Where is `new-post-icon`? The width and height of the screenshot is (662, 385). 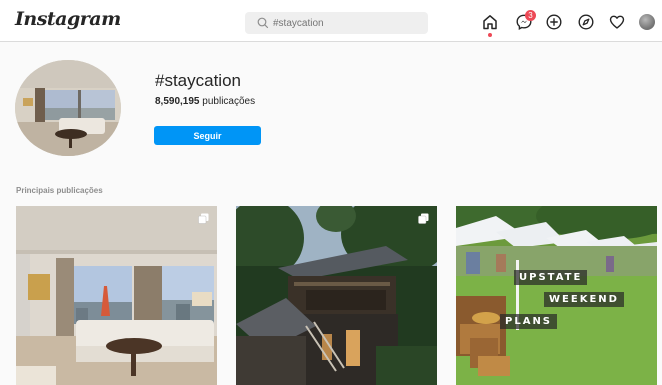 new-post-icon is located at coordinates (554, 22).